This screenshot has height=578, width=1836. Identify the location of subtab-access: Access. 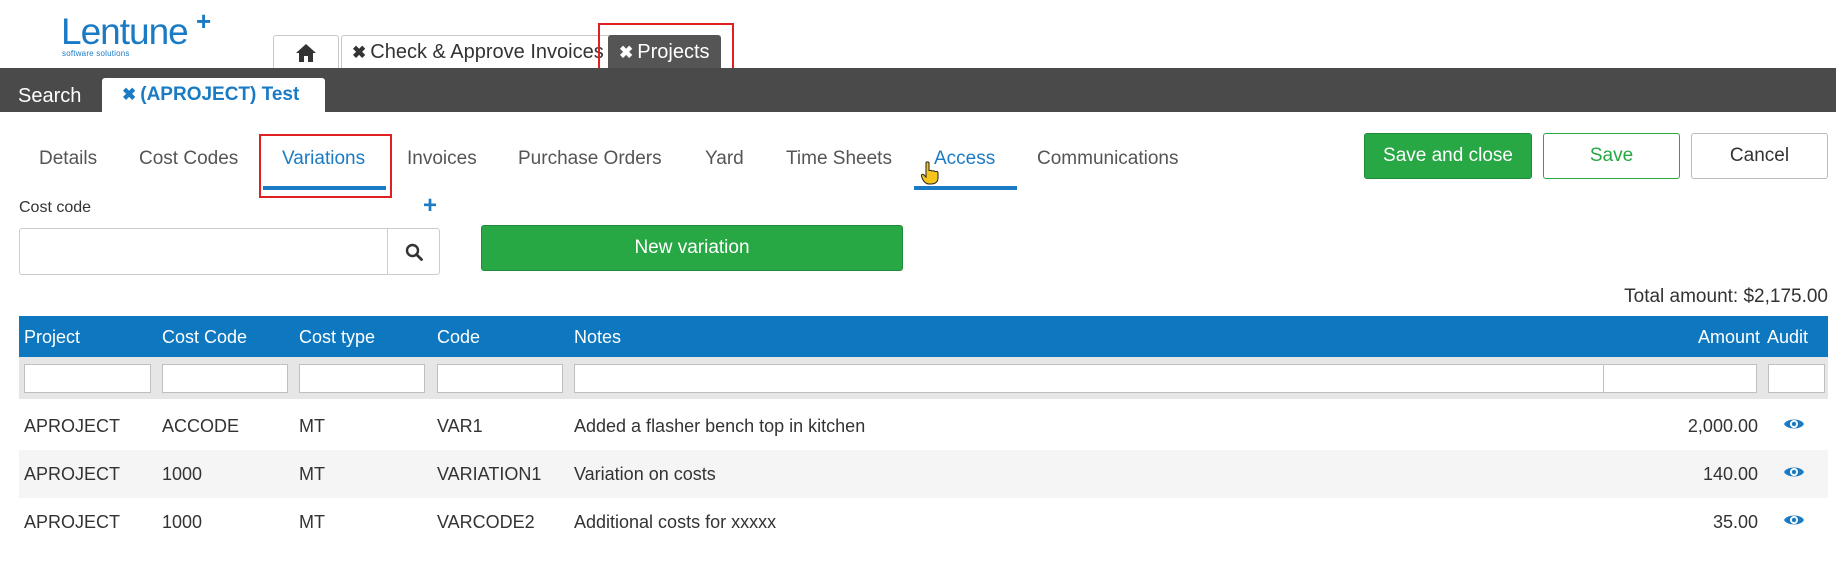
(964, 159).